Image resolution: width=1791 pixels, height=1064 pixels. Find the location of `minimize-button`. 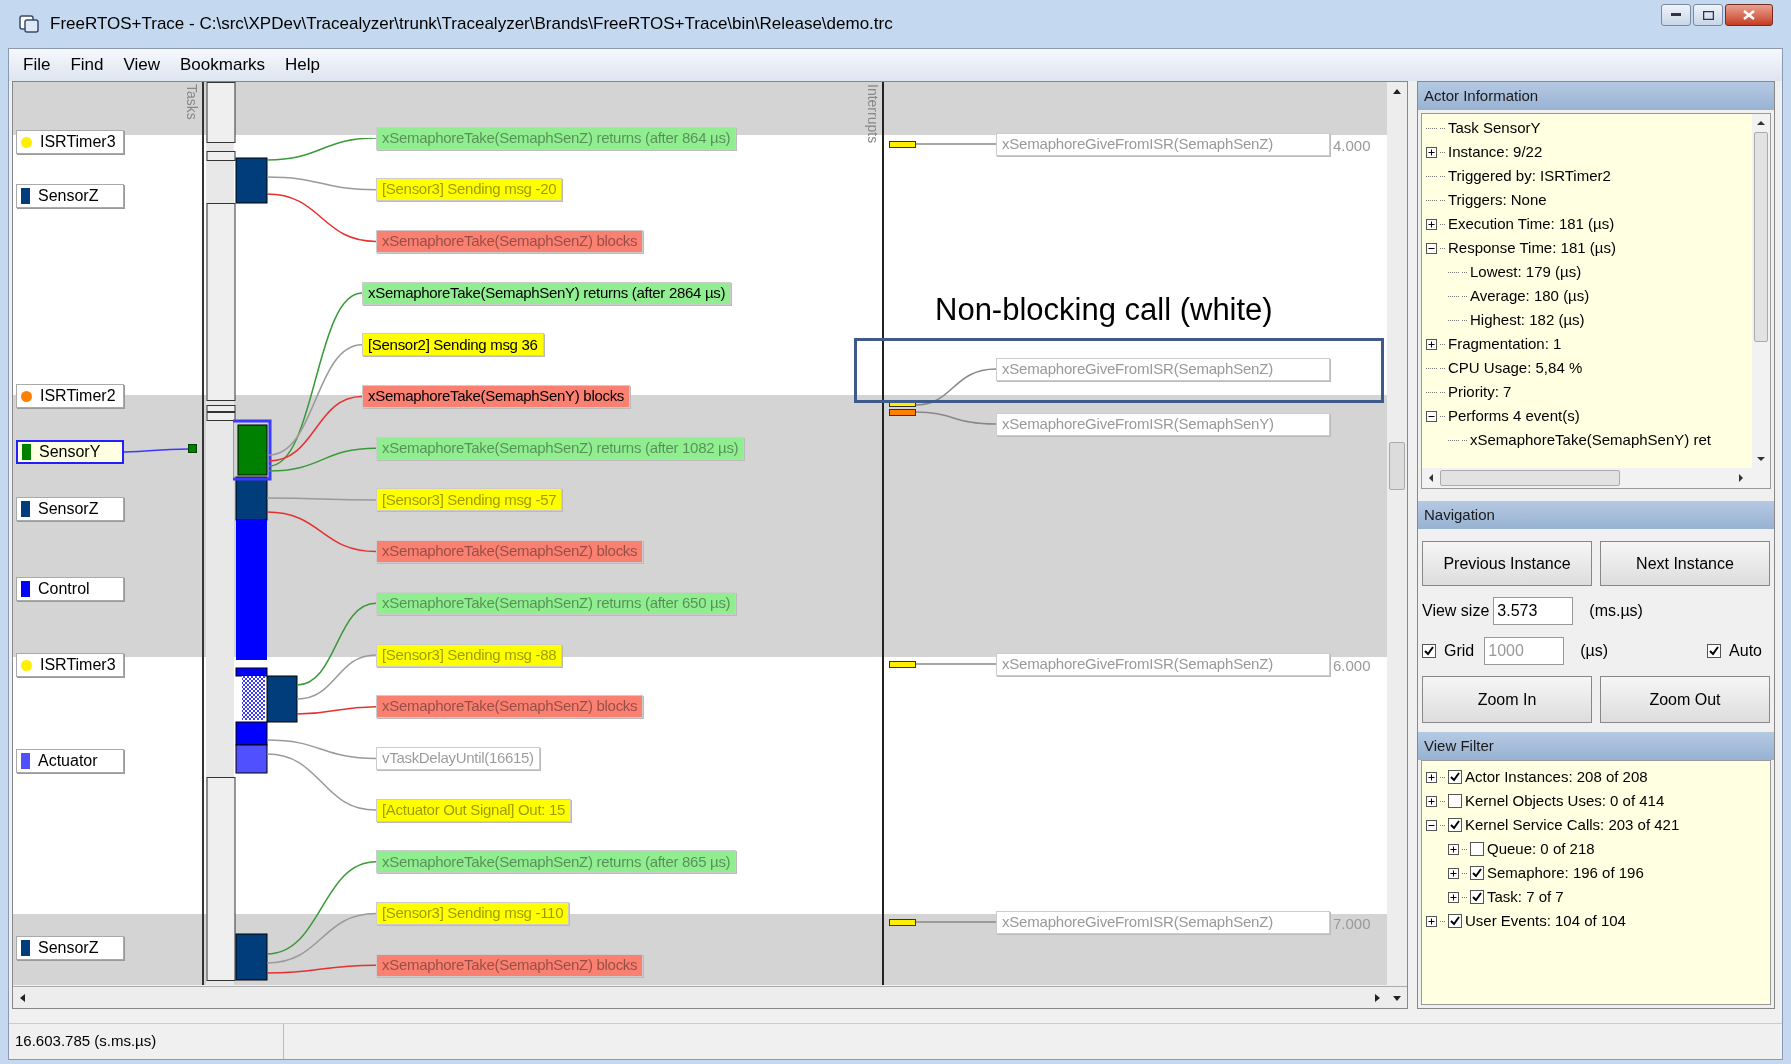

minimize-button is located at coordinates (1676, 15).